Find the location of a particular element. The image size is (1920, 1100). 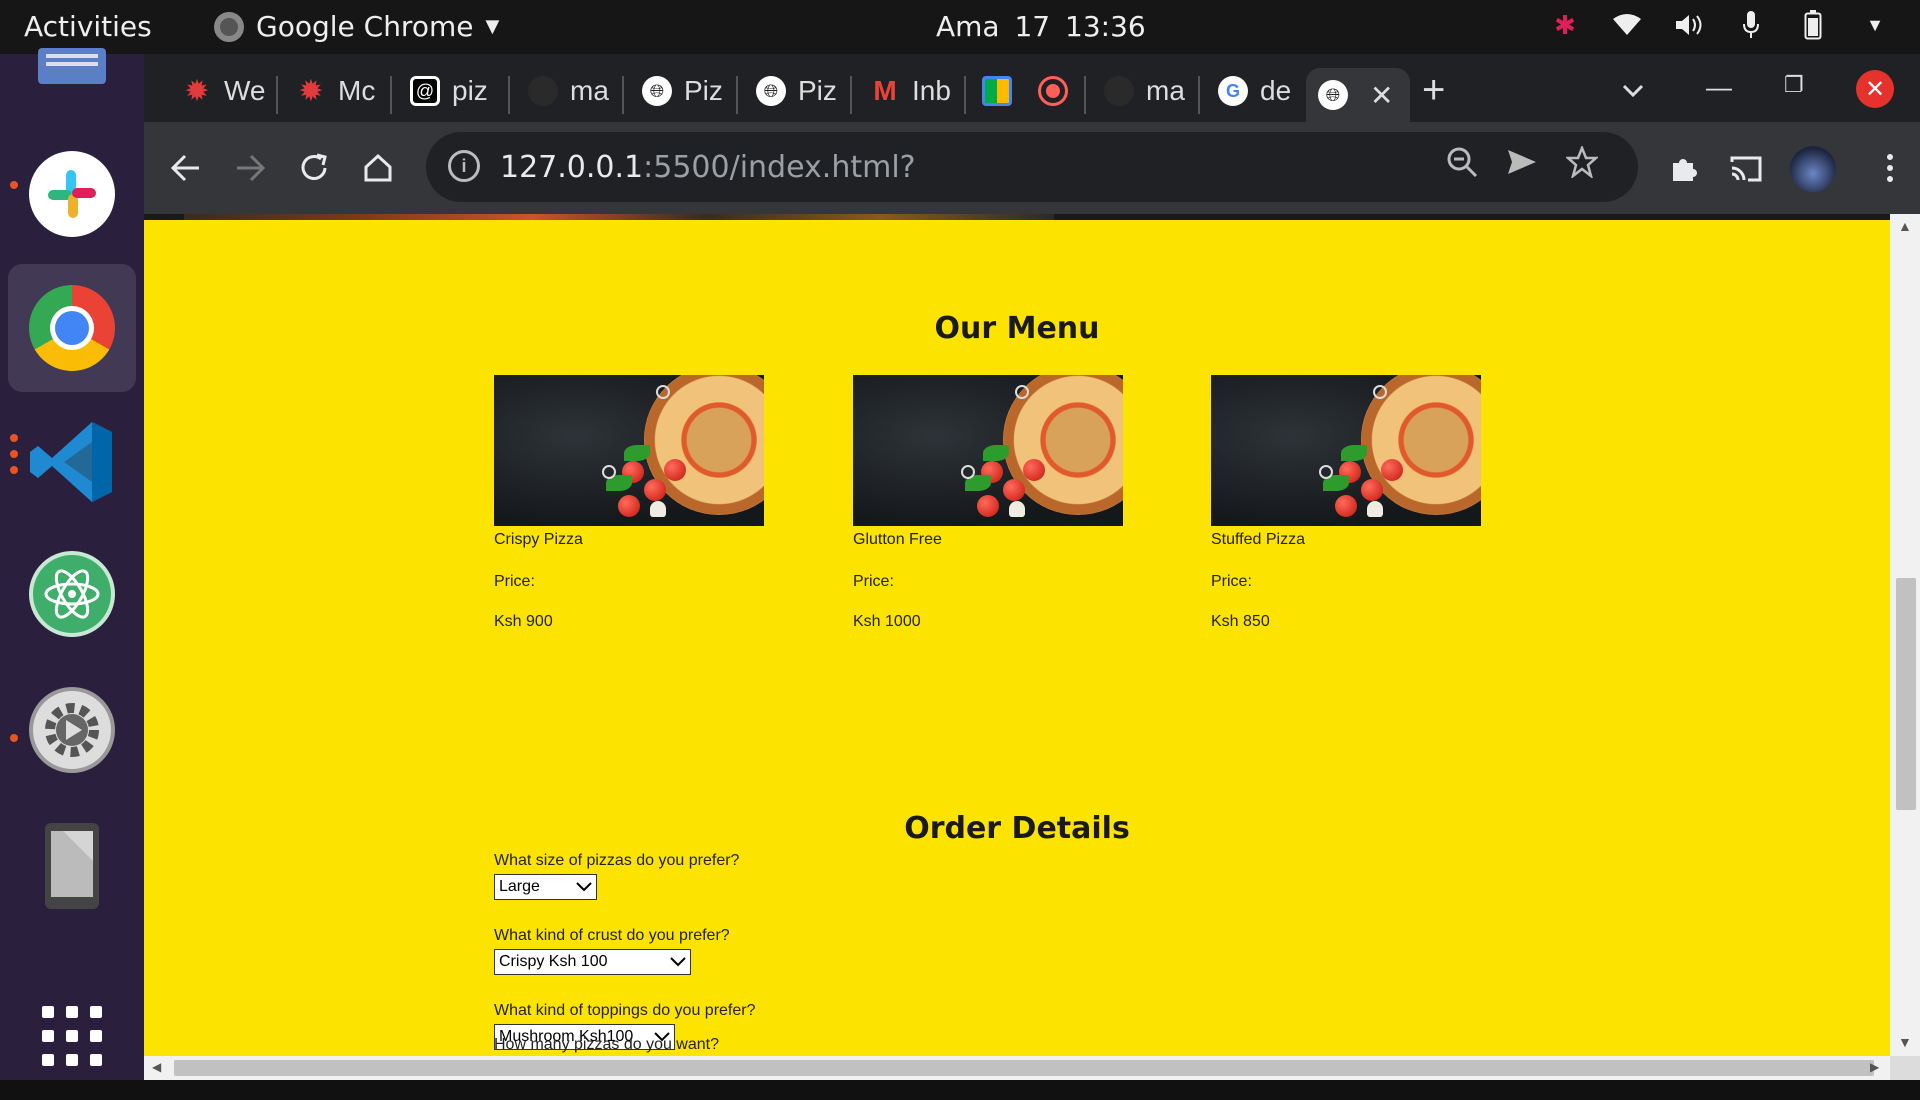

slack-tray-icon: ✱ is located at coordinates (1565, 25).